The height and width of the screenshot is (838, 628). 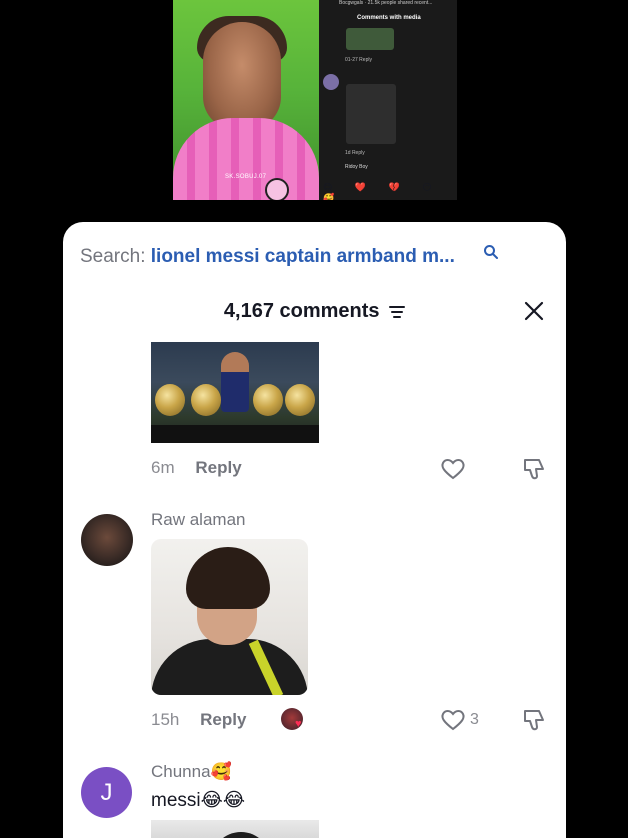 I want to click on sort-filter-icon, so click(x=397, y=312).